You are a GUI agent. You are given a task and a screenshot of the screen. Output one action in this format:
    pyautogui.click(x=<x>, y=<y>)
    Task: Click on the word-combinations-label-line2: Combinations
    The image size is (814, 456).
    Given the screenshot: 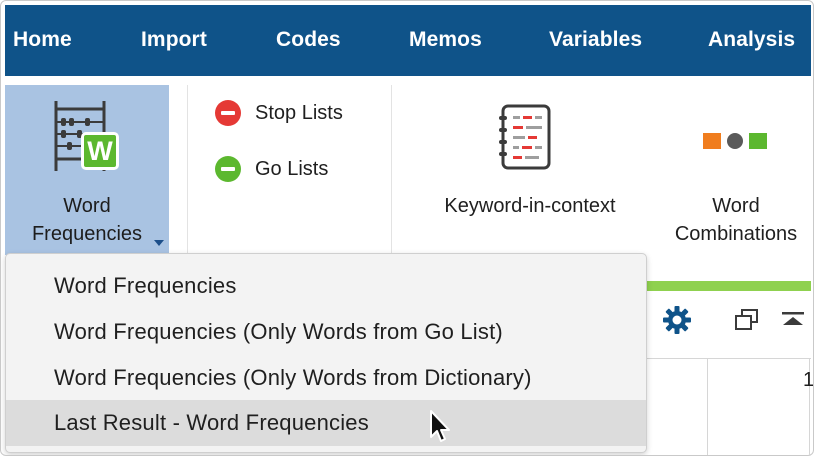 What is the action you would take?
    pyautogui.click(x=736, y=234)
    